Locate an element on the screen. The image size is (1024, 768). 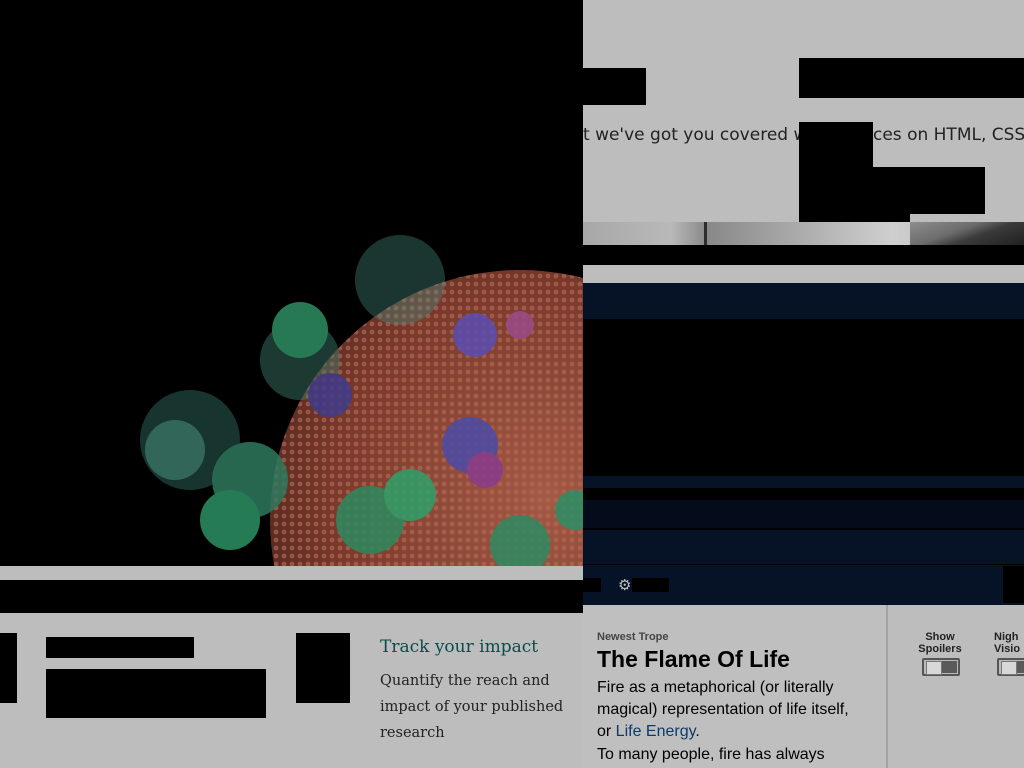
image-caption-bar is located at coordinates (291, 596).